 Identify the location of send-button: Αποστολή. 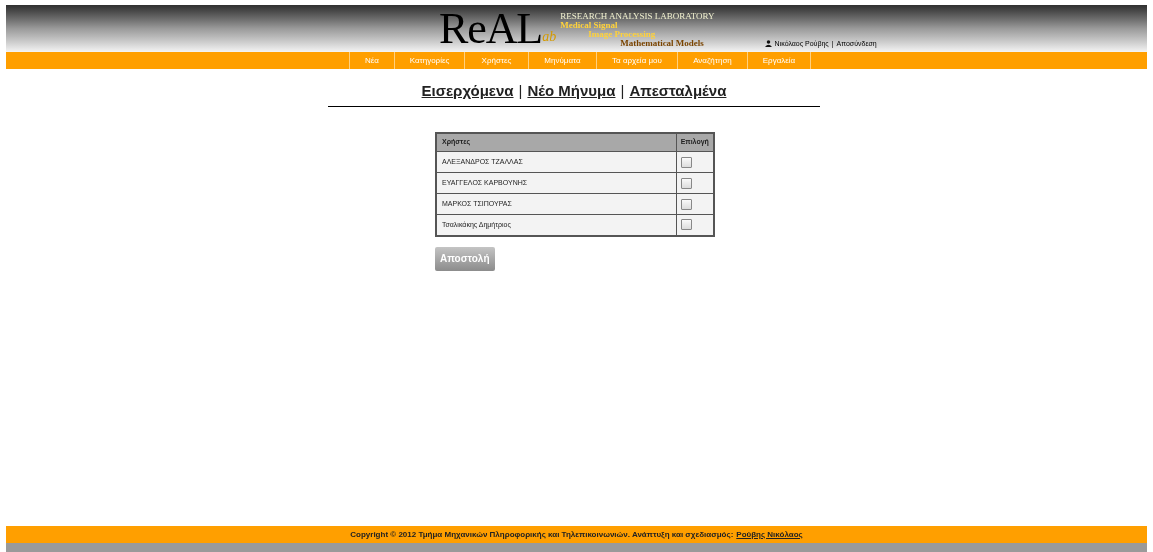
(465, 258).